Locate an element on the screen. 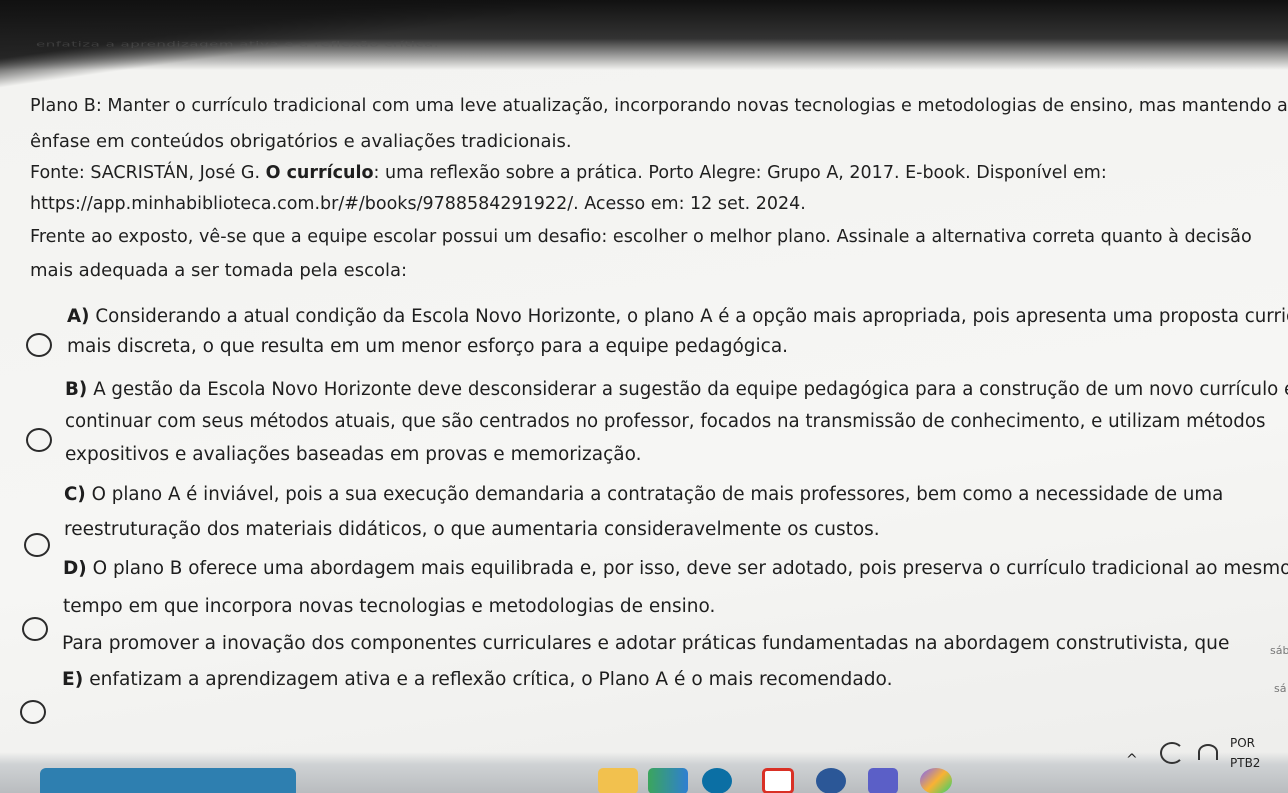  option-c-letter: C) is located at coordinates (75, 494).